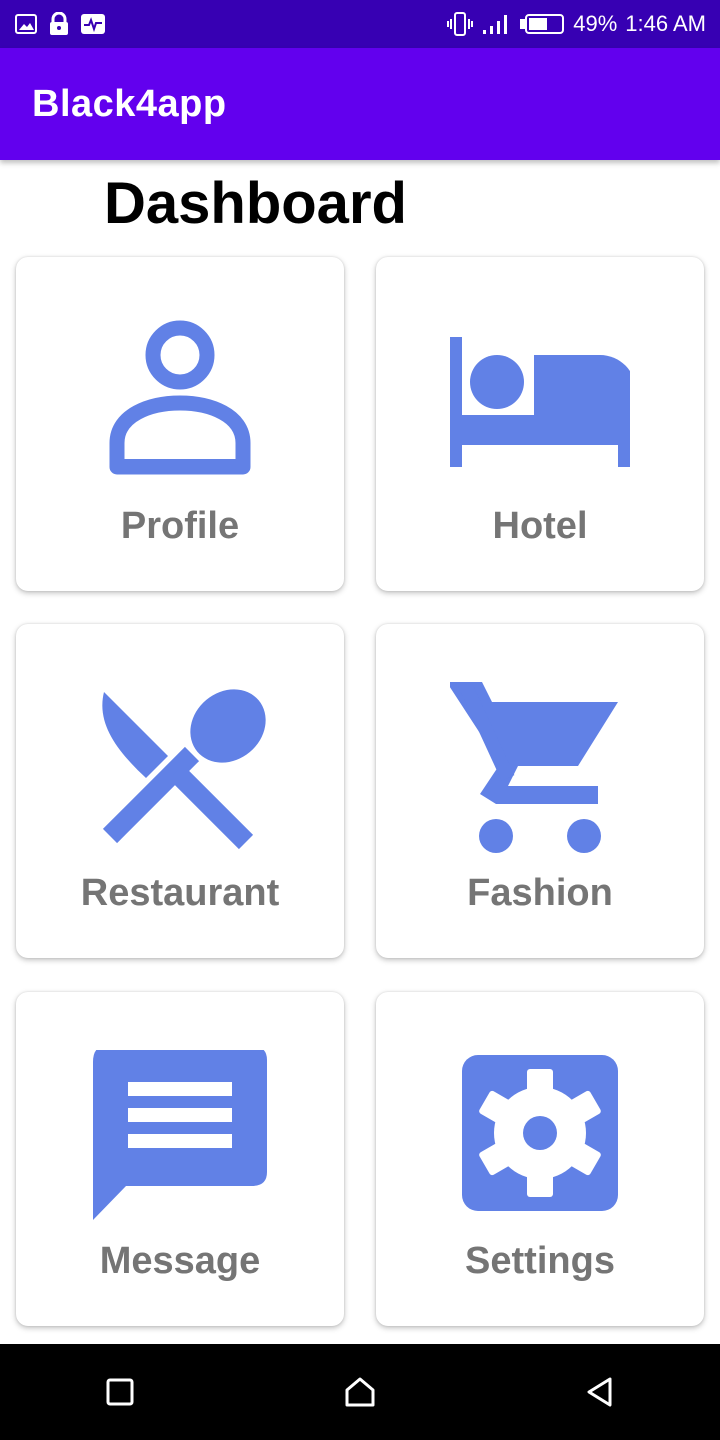 The image size is (720, 1440). I want to click on recents-icon, so click(120, 1392).